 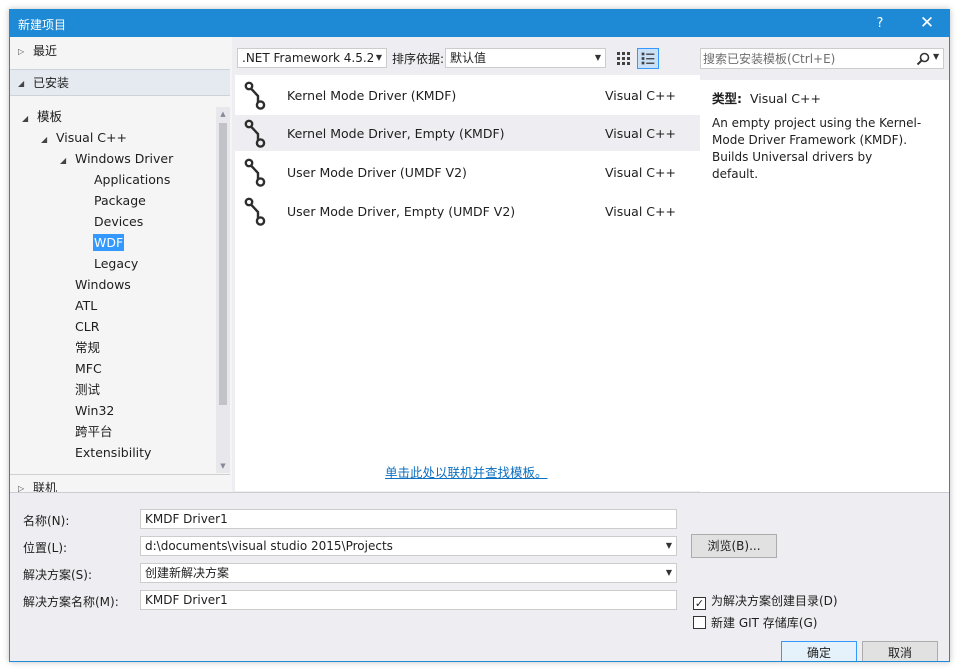 I want to click on close-button: ✕, so click(x=927, y=23).